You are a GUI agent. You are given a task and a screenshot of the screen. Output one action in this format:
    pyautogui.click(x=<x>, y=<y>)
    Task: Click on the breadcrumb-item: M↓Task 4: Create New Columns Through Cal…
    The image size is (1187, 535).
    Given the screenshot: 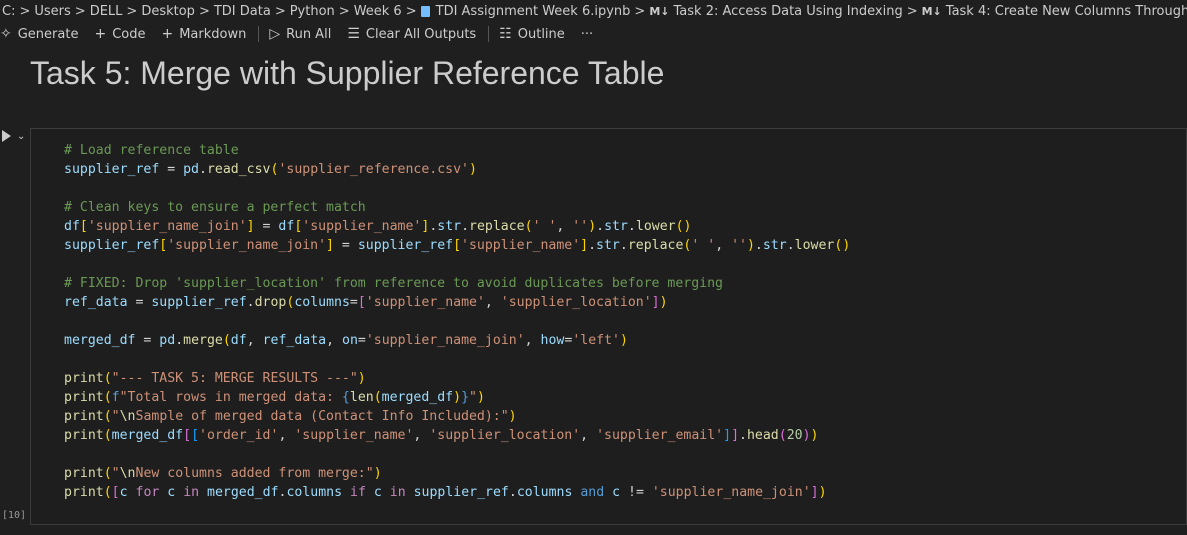 What is the action you would take?
    pyautogui.click(x=1054, y=11)
    